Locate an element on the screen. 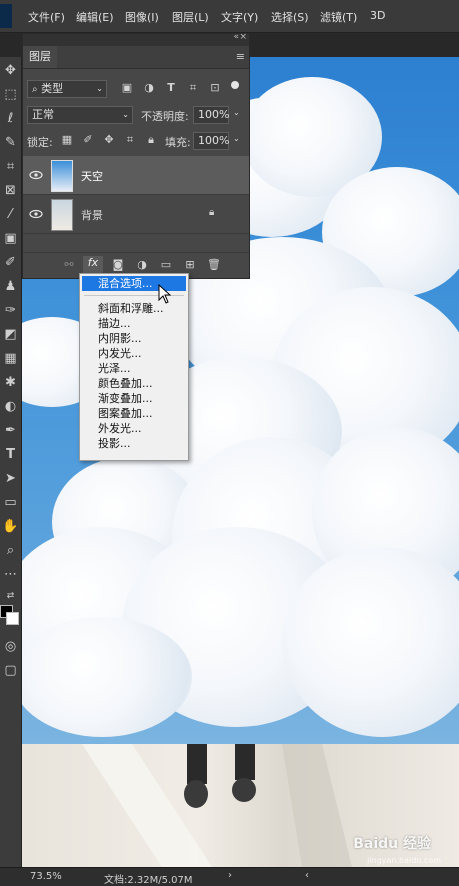 The image size is (459, 886). status-menu-icon: › is located at coordinates (230, 875).